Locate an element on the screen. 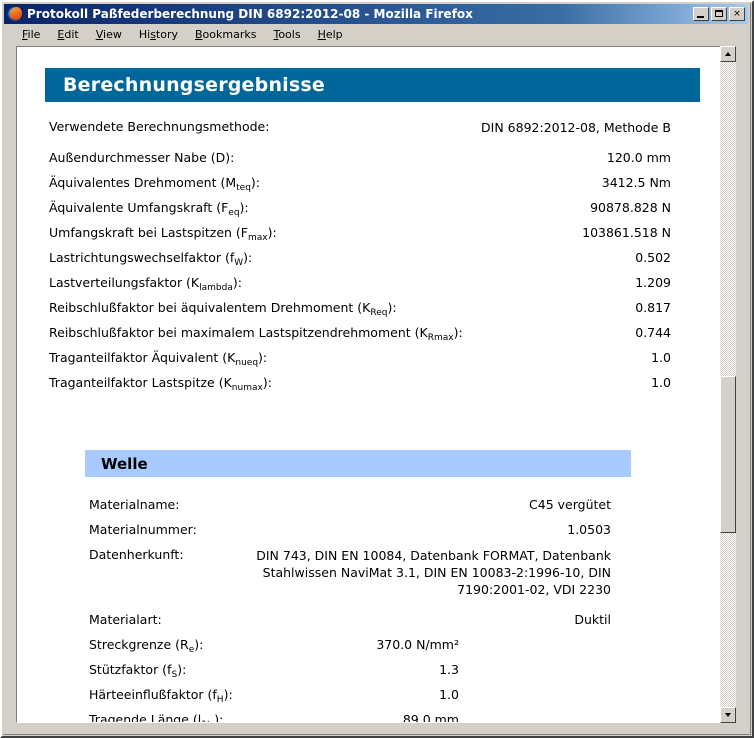 This screenshot has width=754, height=738. menu-item-bookmarks: Bookmarks is located at coordinates (226, 34).